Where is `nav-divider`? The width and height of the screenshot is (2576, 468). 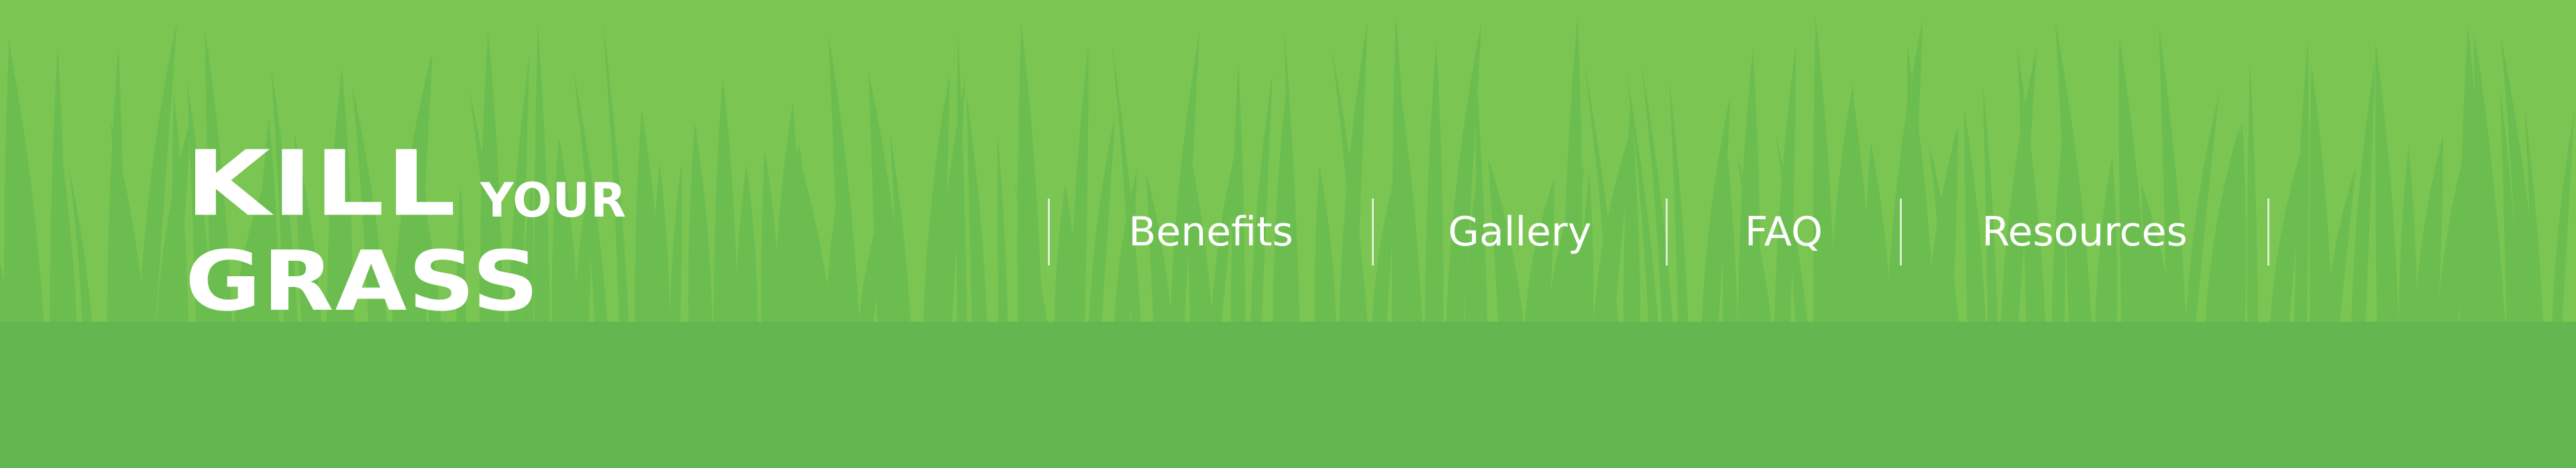
nav-divider is located at coordinates (2268, 232).